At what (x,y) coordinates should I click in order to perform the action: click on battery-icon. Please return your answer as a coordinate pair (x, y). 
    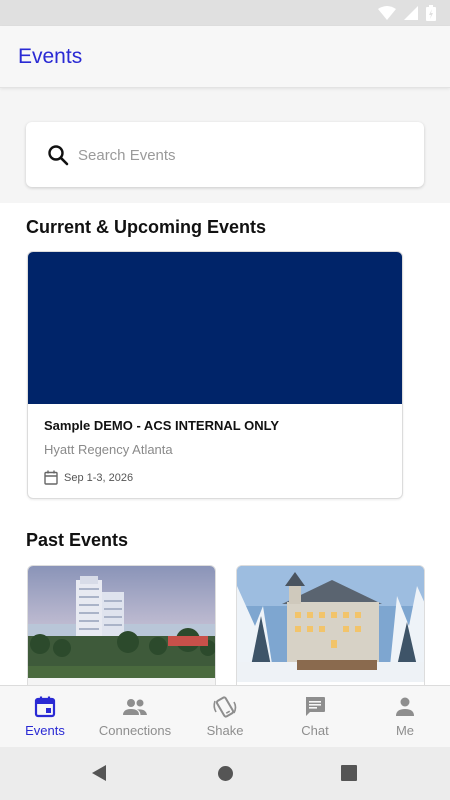
    Looking at the image, I should click on (431, 13).